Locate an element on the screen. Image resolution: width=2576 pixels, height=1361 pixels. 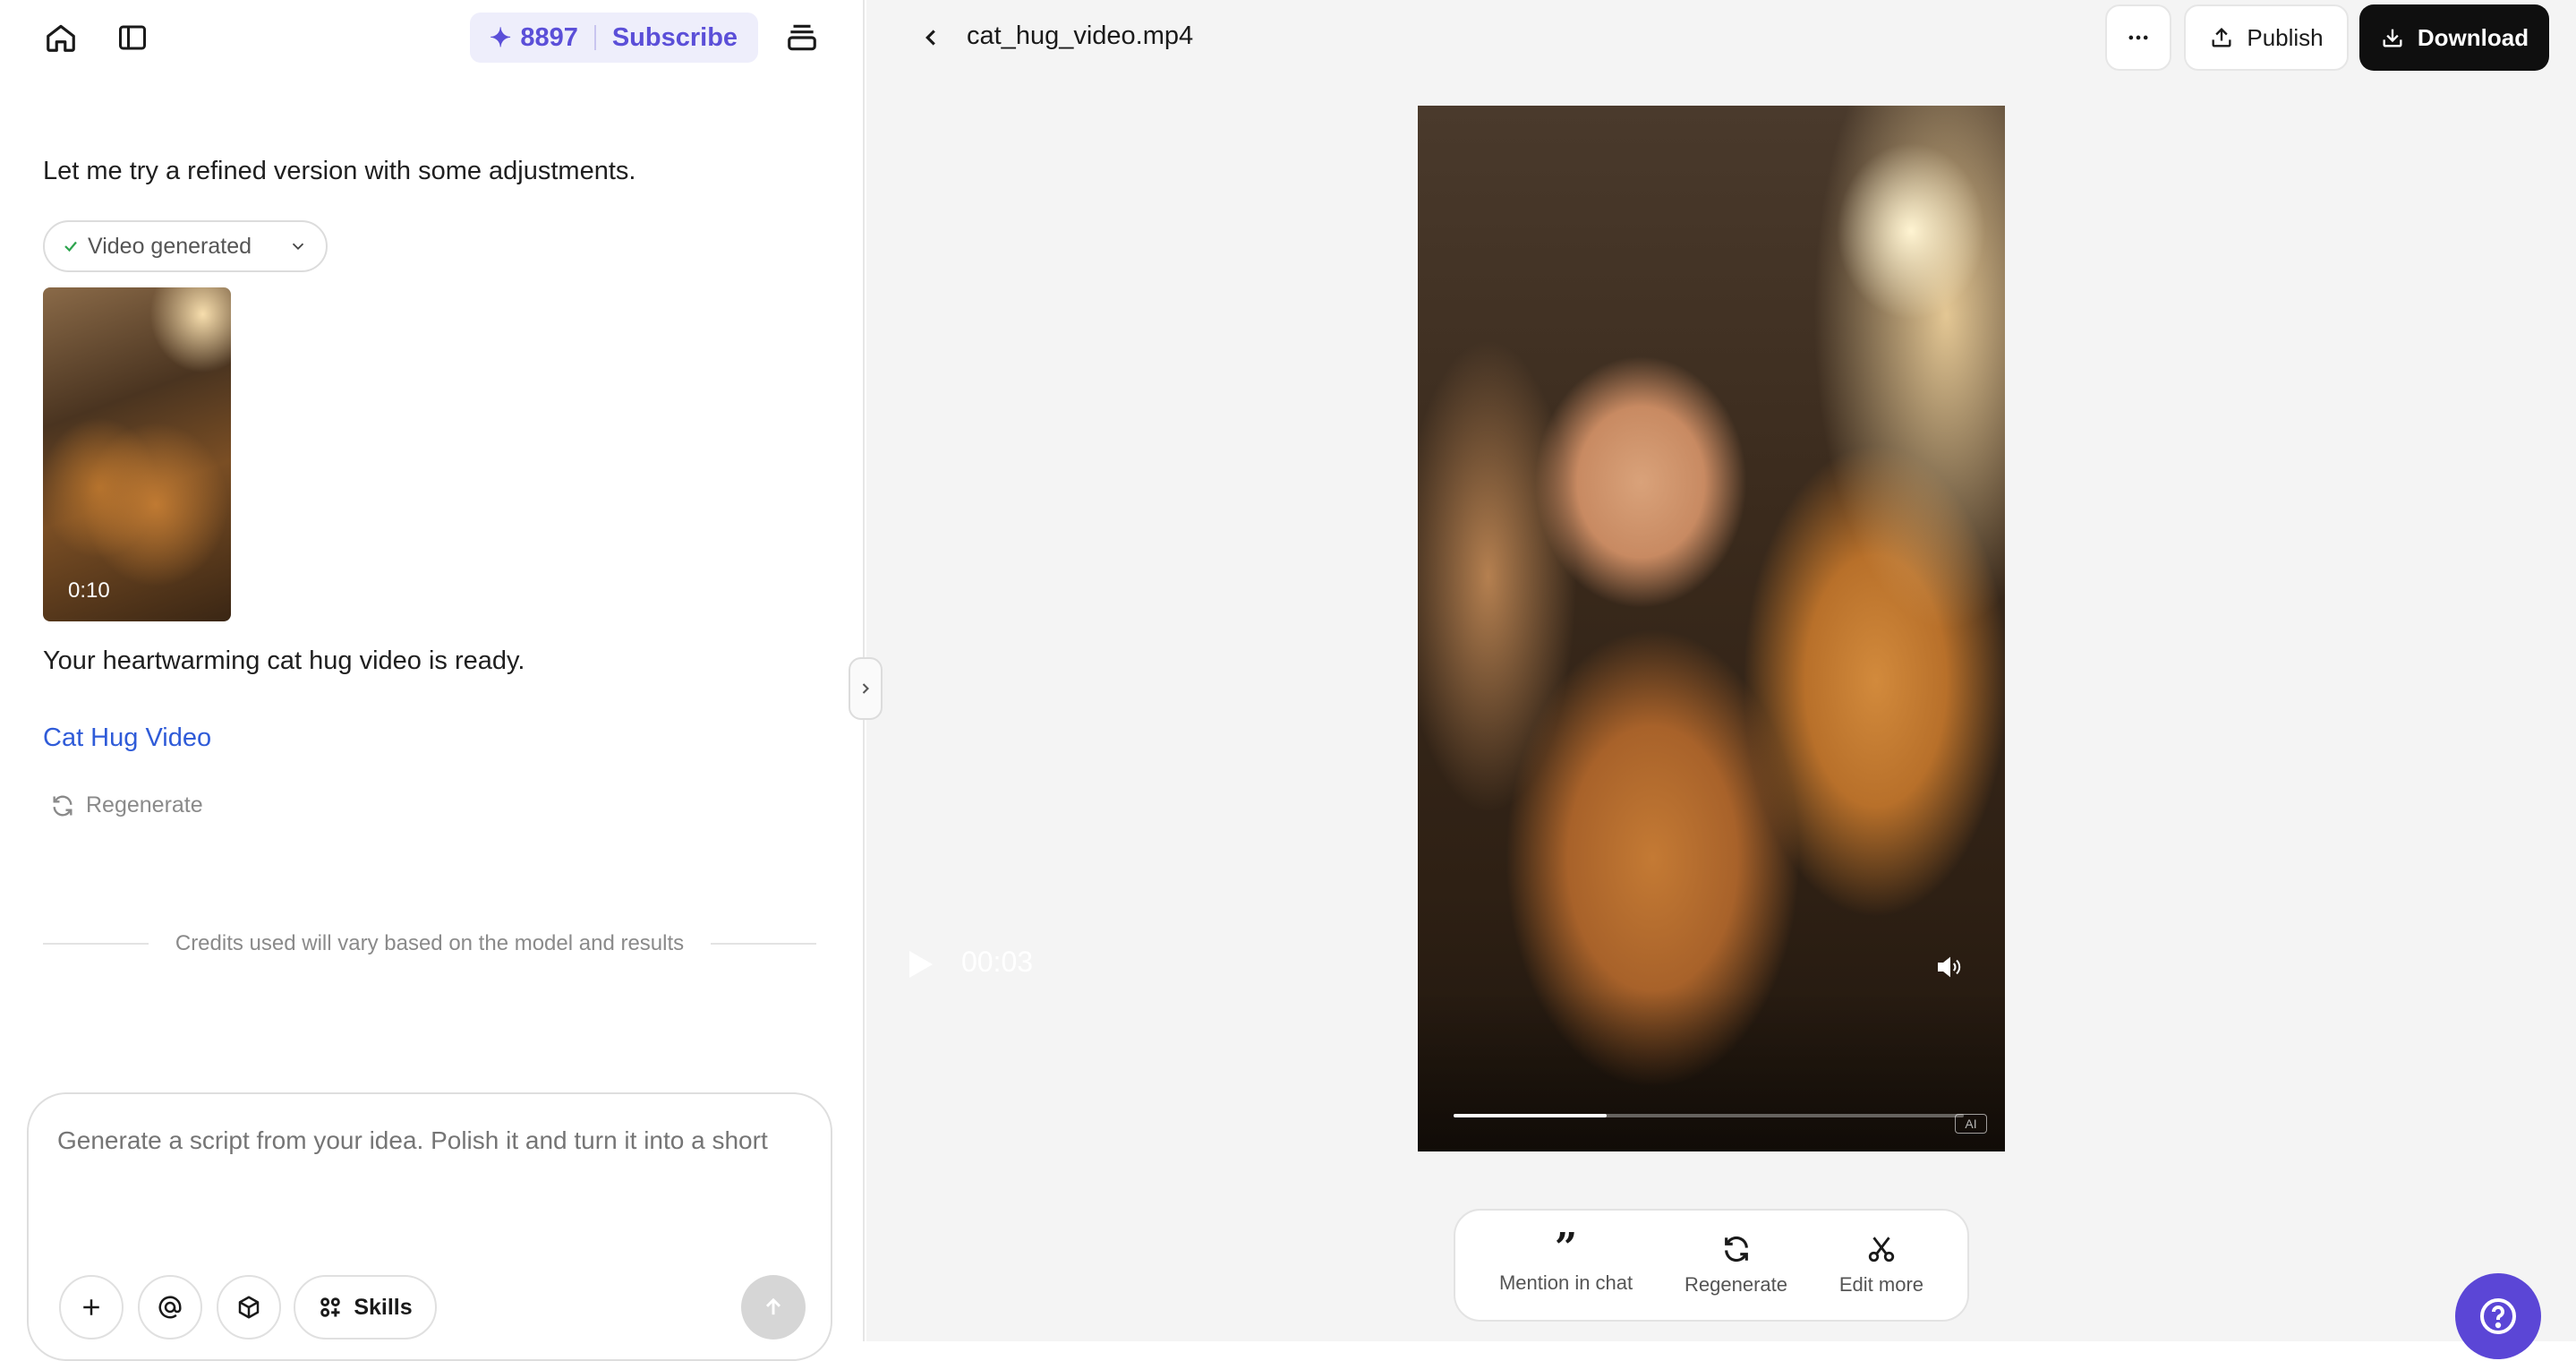
regenerate-button: Regenerate is located at coordinates (126, 805).